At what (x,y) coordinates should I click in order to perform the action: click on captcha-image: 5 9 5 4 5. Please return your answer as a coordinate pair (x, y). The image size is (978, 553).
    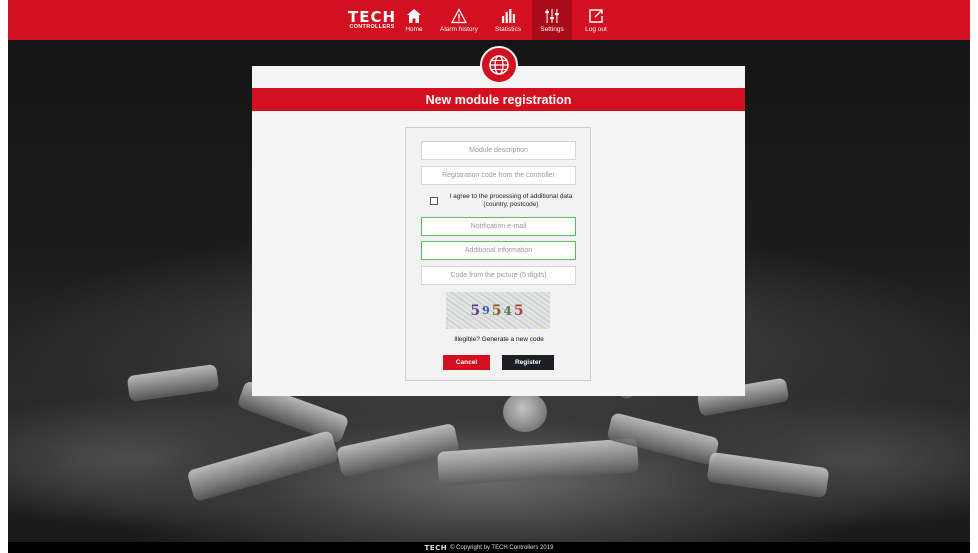
    Looking at the image, I should click on (498, 310).